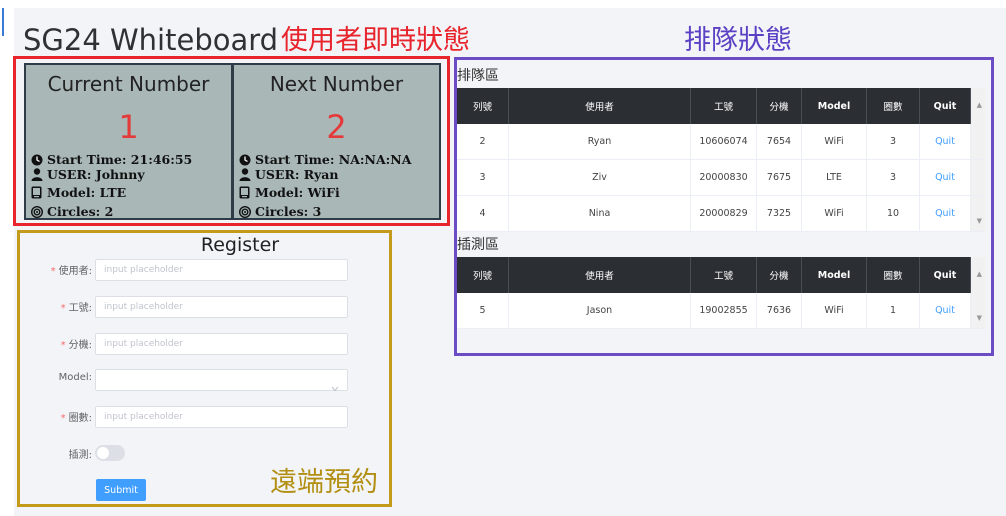 Image resolution: width=1006 pixels, height=516 pixels. I want to click on cutin-section-title: 插測區, so click(478, 245).